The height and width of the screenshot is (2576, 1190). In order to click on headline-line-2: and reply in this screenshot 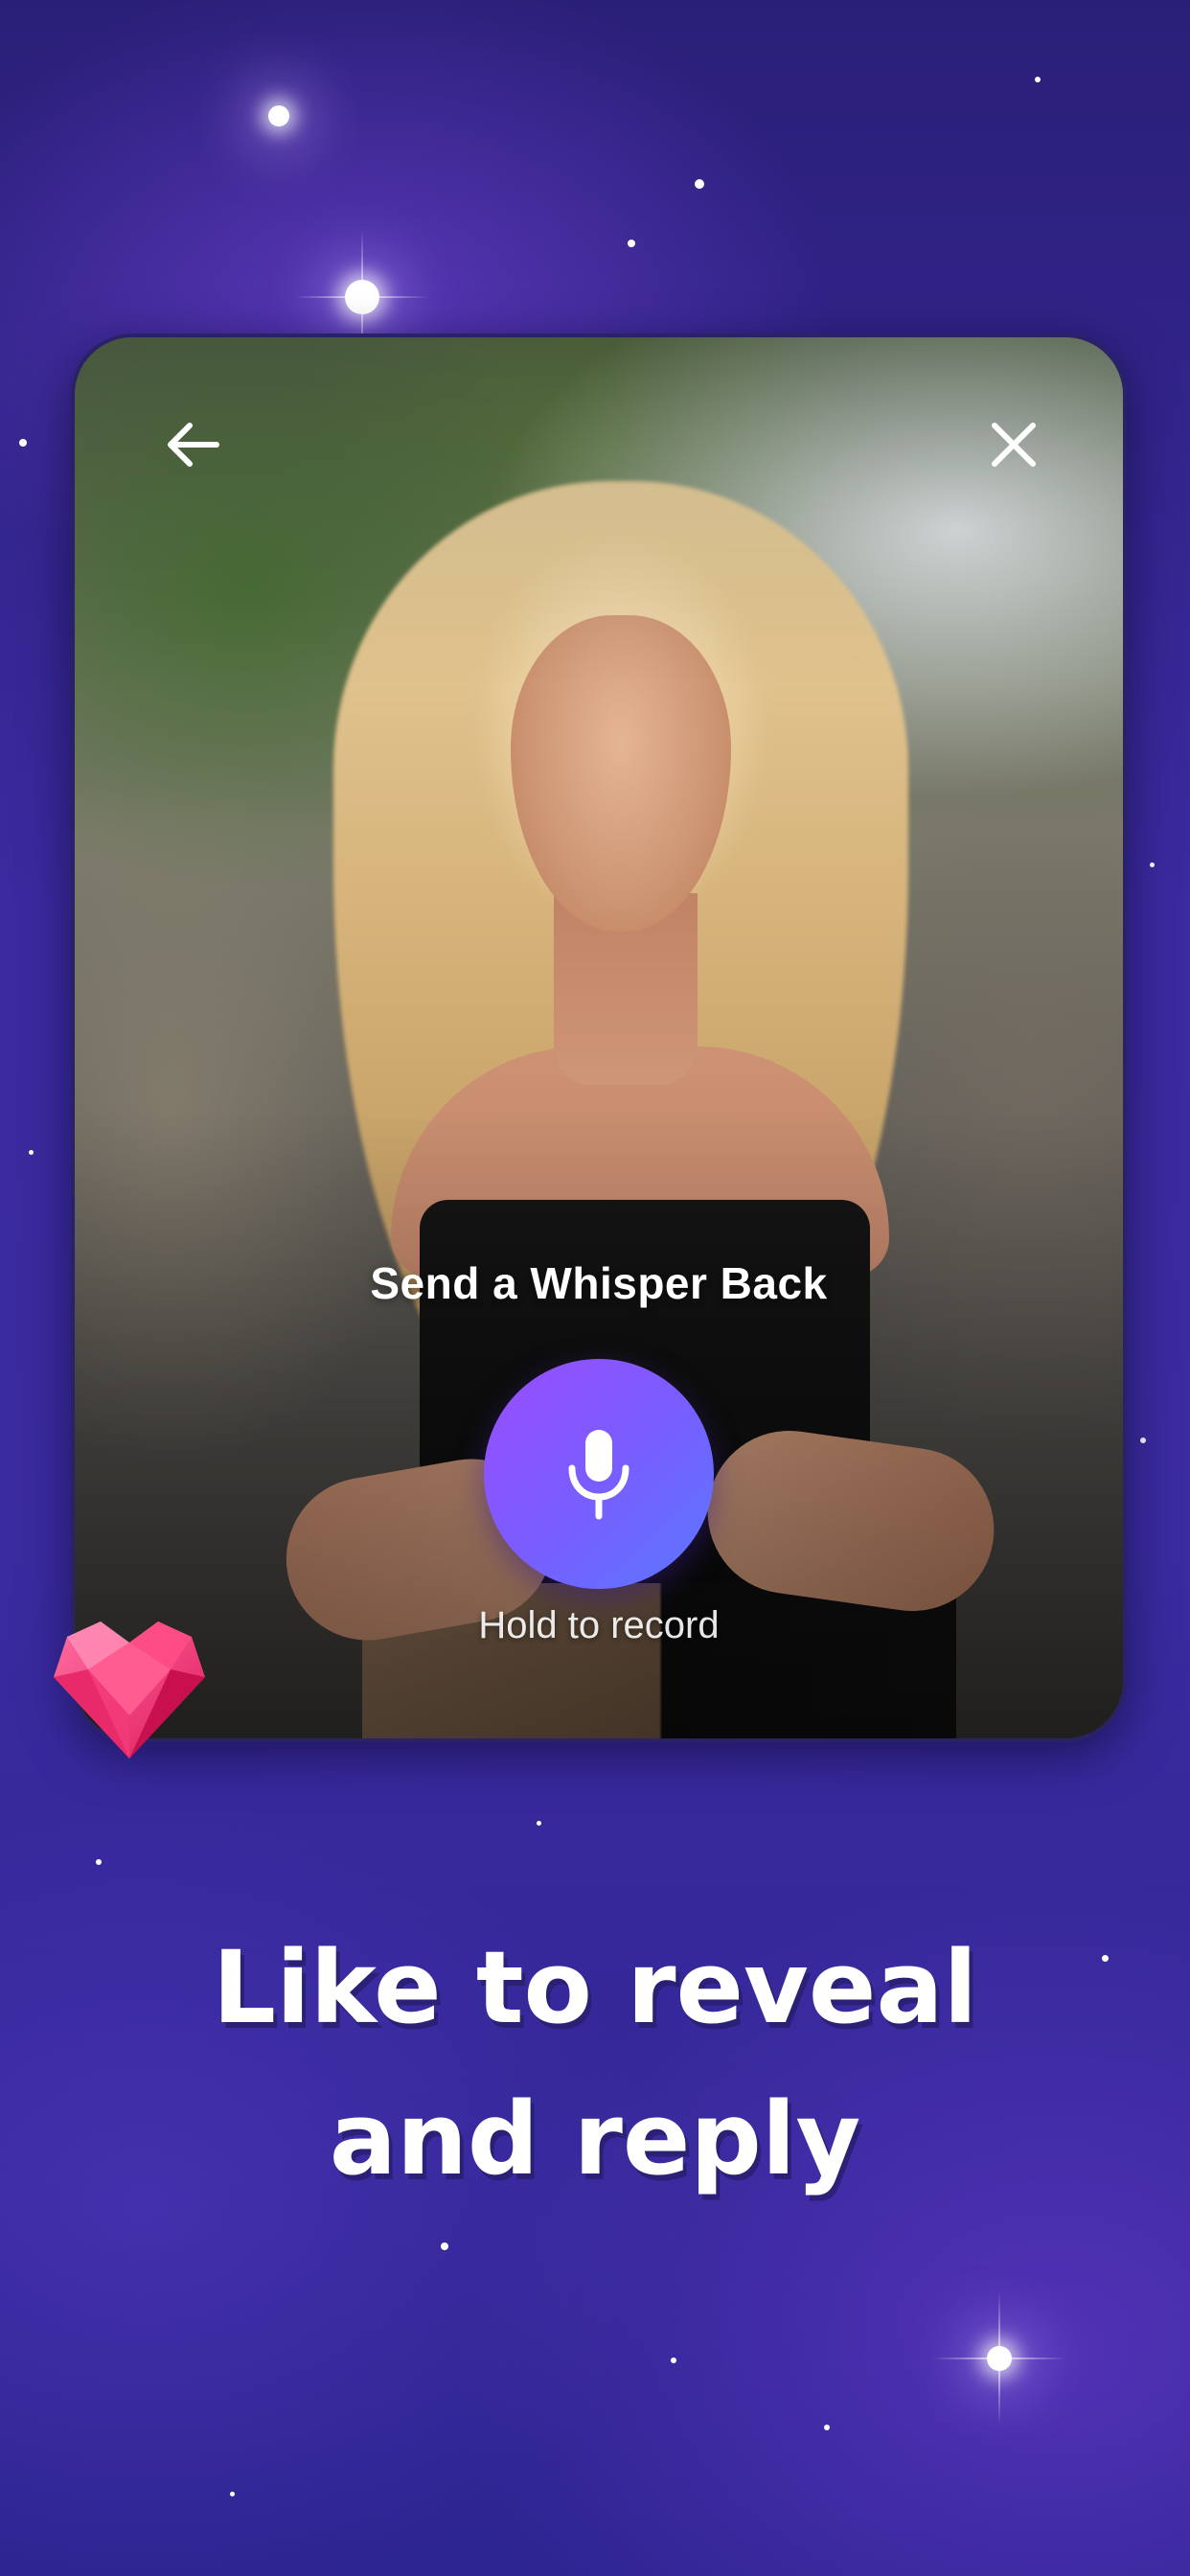, I will do `click(595, 2139)`.